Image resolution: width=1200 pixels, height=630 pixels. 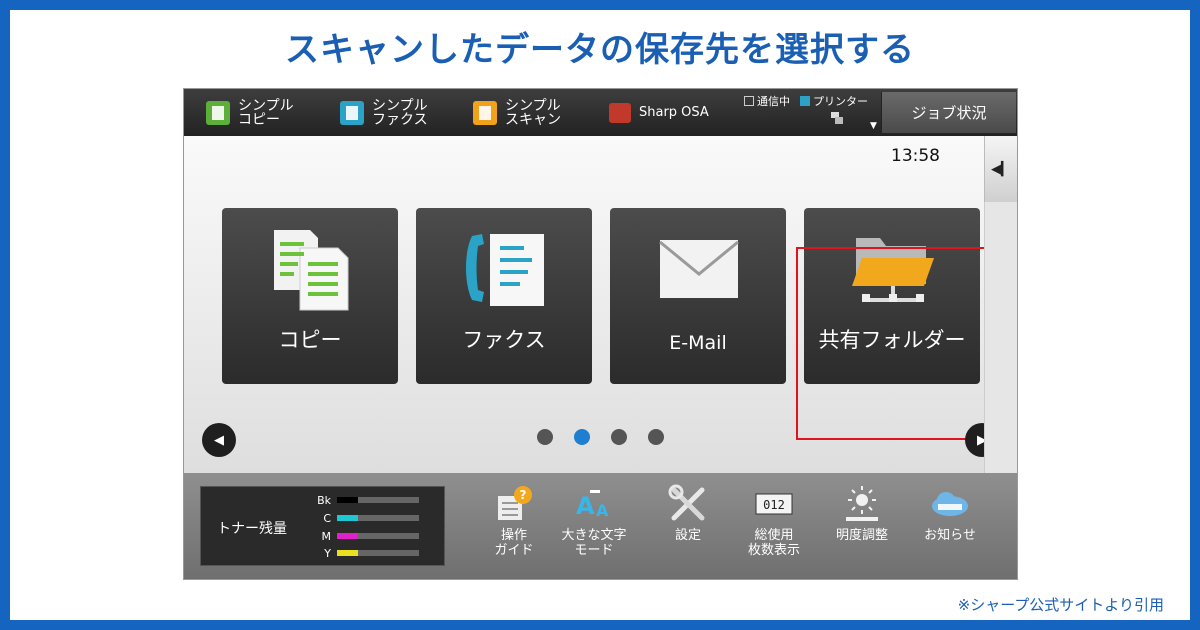 I want to click on fax-icon, so click(x=505, y=270).